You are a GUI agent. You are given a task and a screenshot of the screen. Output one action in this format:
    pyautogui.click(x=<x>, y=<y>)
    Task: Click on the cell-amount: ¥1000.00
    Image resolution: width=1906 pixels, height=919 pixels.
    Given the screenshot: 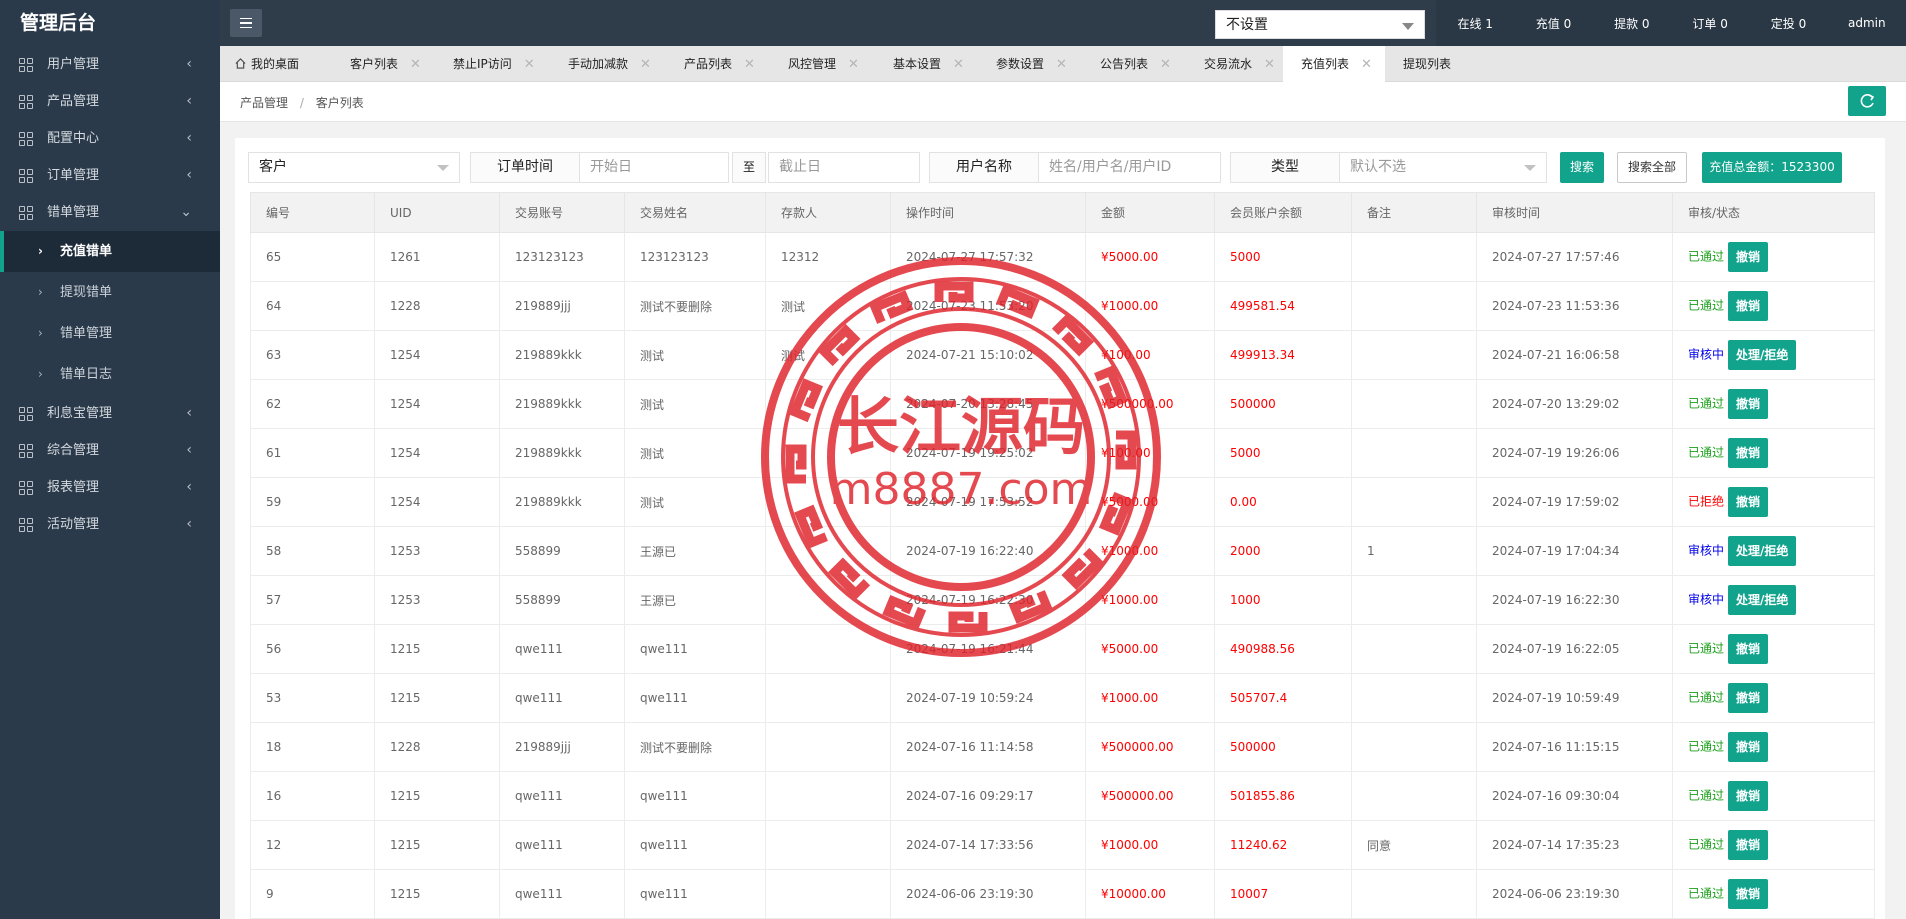 What is the action you would take?
    pyautogui.click(x=1150, y=698)
    